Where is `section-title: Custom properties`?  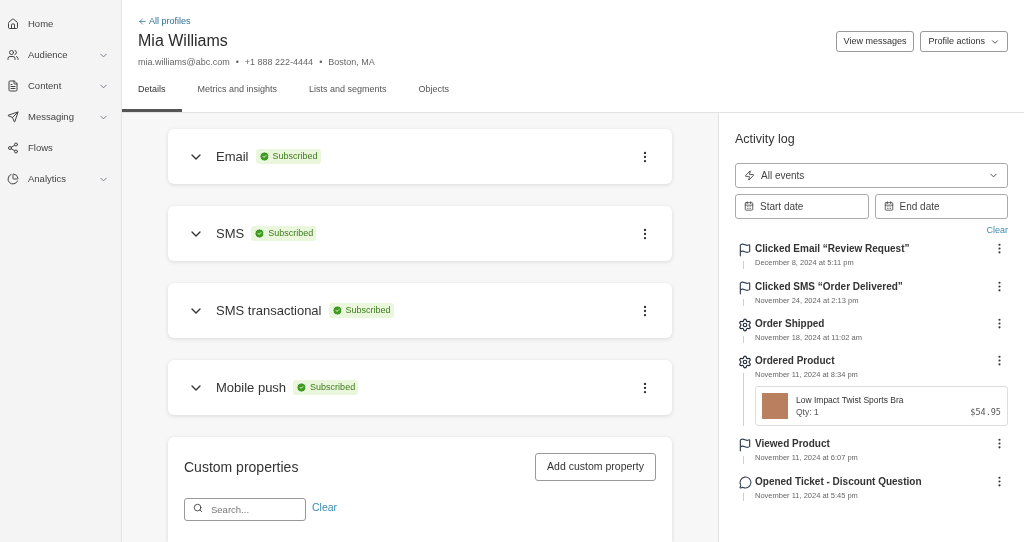 section-title: Custom properties is located at coordinates (242, 467).